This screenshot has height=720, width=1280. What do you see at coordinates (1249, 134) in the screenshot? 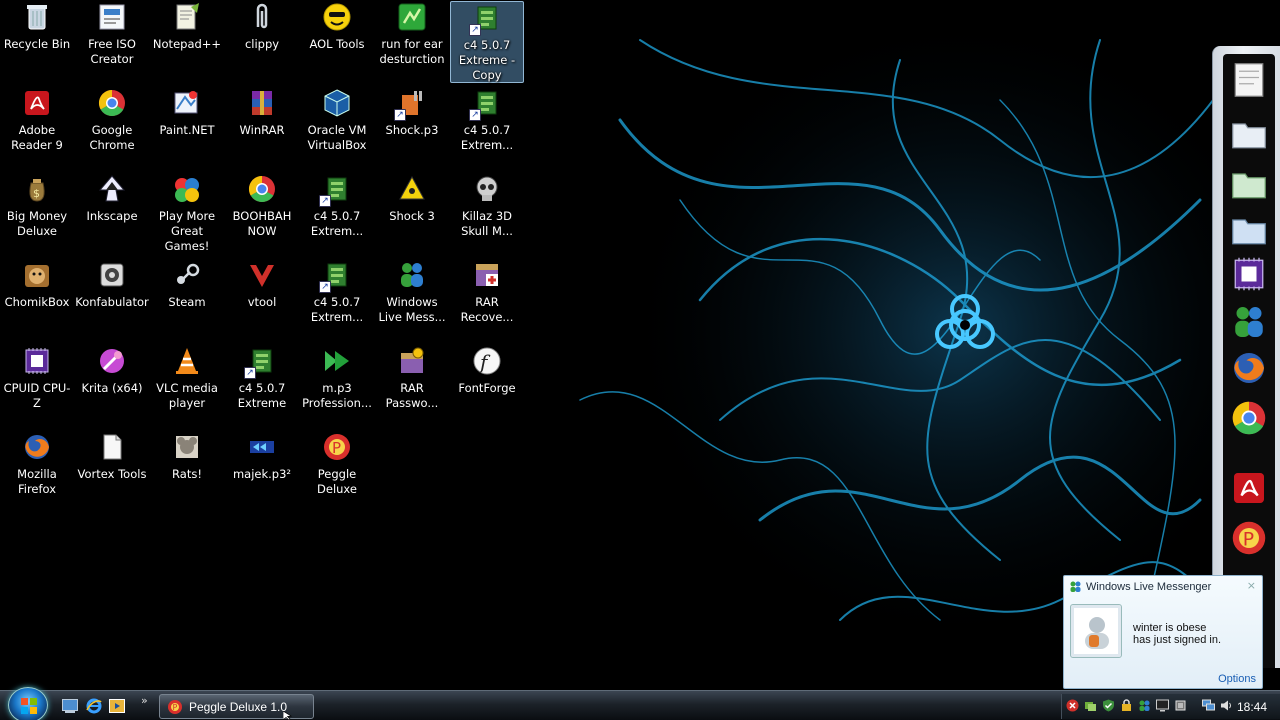
I see `sidebar-folder-icon` at bounding box center [1249, 134].